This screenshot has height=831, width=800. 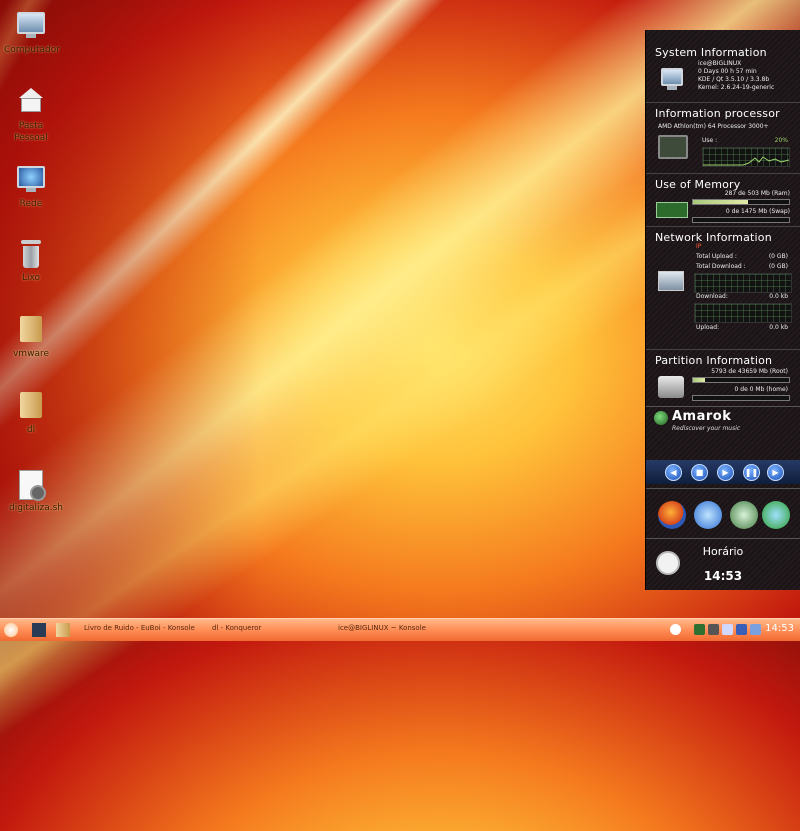 I want to click on clock-widget: Horário 14:53, so click(x=723, y=564).